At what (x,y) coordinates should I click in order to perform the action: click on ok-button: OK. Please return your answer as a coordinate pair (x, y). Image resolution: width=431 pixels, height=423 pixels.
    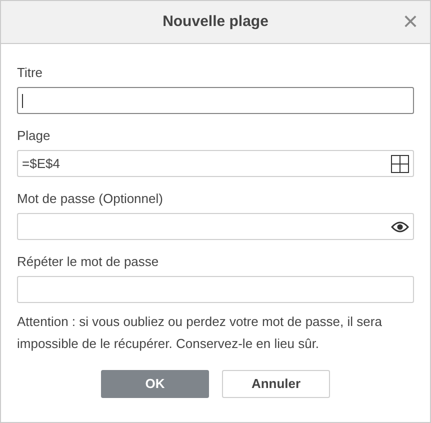
    Looking at the image, I should click on (155, 384).